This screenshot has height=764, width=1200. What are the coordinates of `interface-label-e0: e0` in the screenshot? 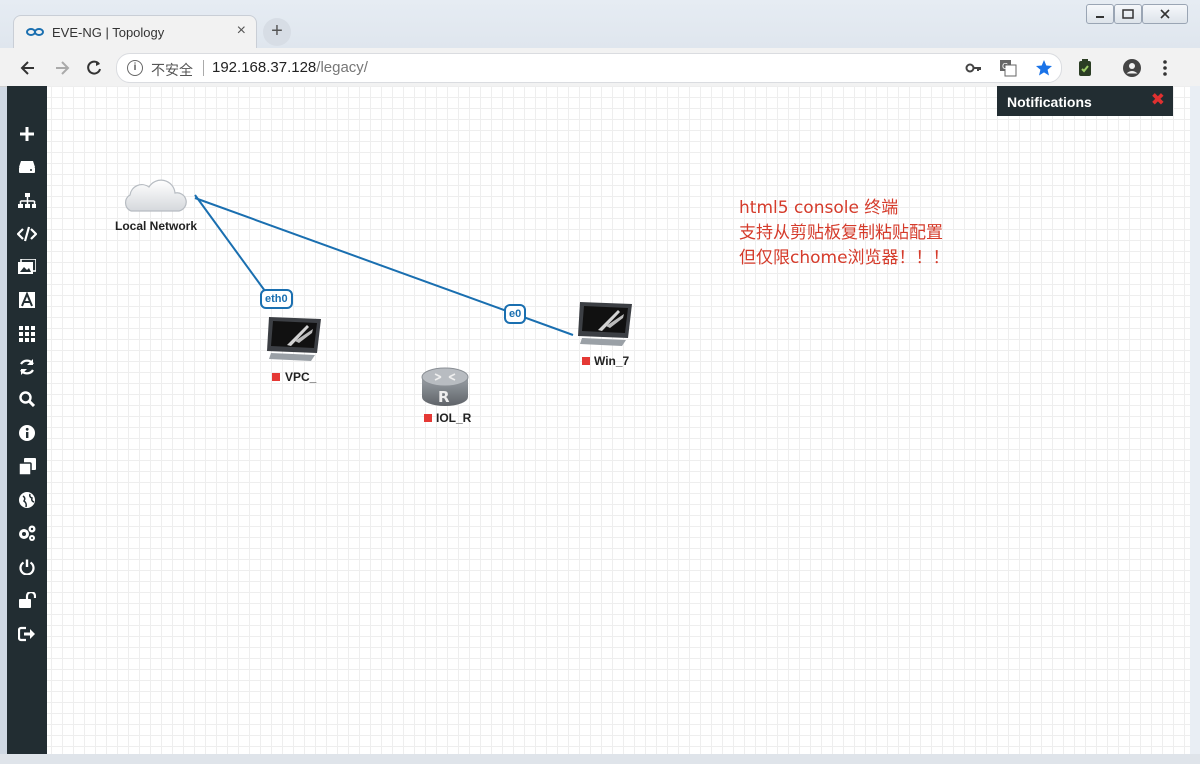 It's located at (515, 314).